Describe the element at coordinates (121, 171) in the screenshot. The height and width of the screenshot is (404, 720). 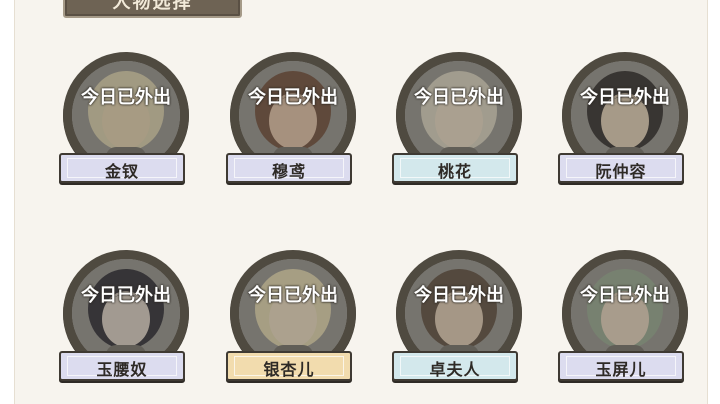
I see `character-name: 金钗` at that location.